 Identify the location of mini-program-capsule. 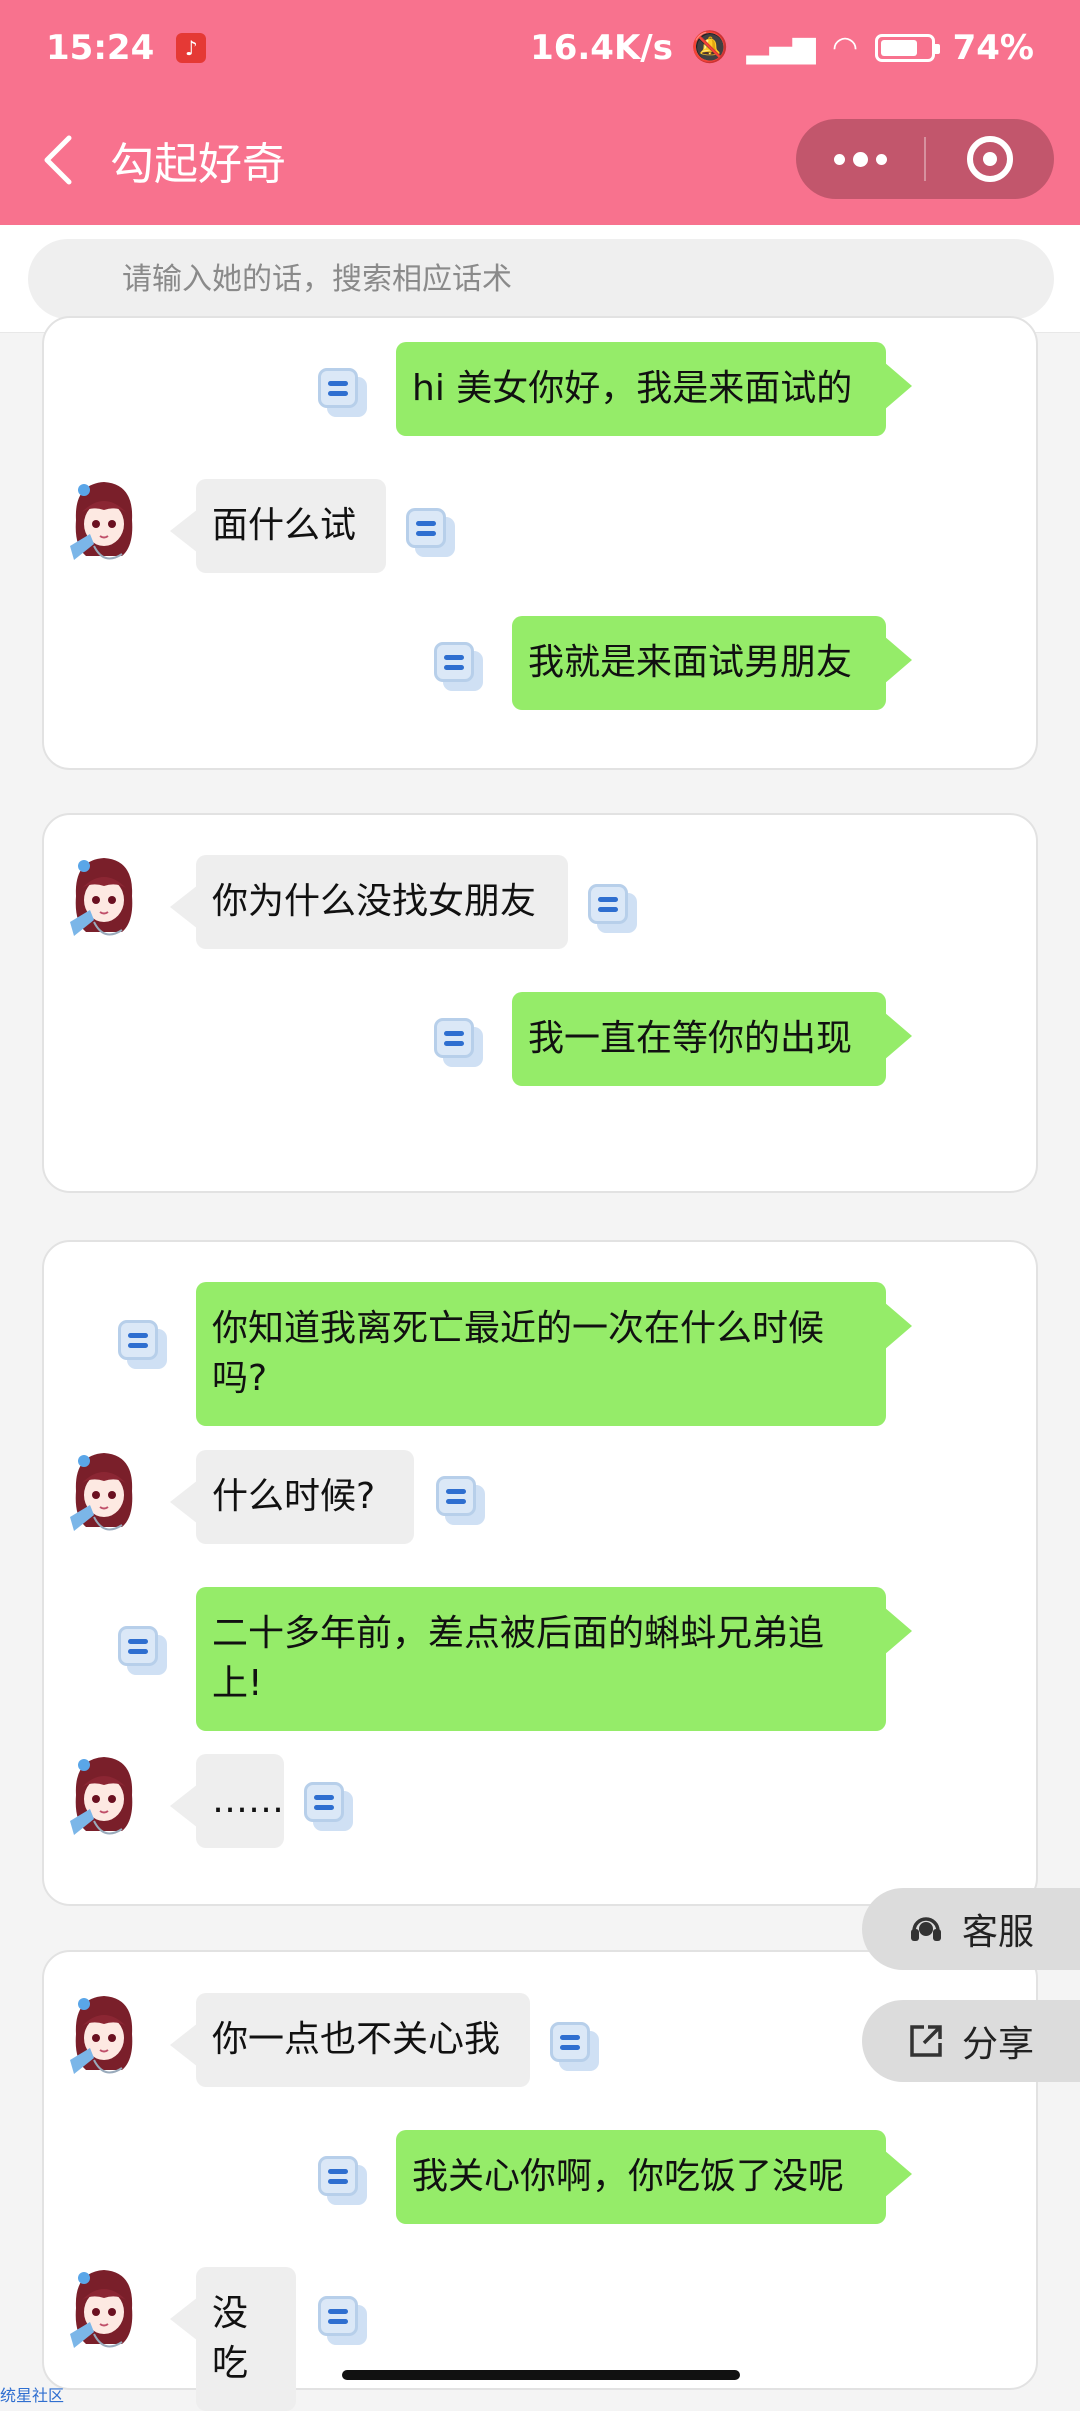
(925, 159).